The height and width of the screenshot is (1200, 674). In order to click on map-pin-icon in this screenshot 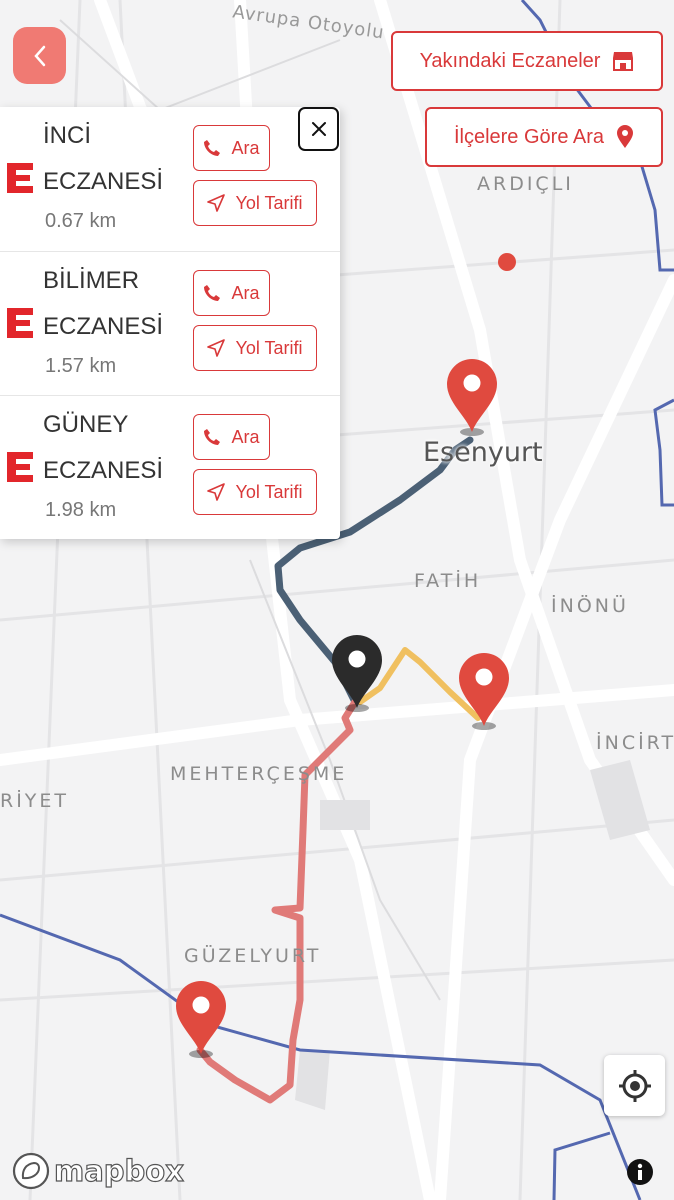, I will do `click(625, 136)`.